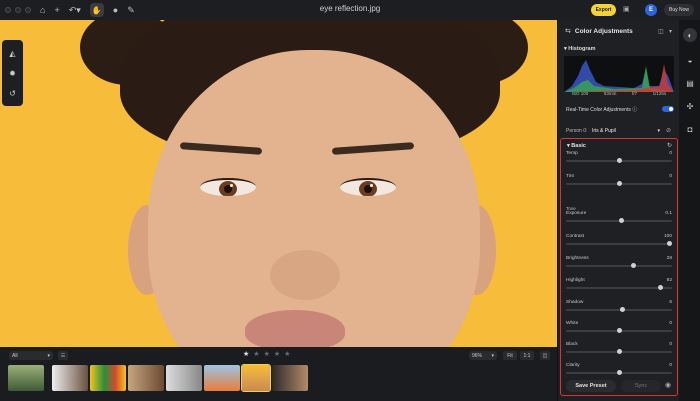  Describe the element at coordinates (690, 129) in the screenshot. I see `camera-icon: ◘` at that location.